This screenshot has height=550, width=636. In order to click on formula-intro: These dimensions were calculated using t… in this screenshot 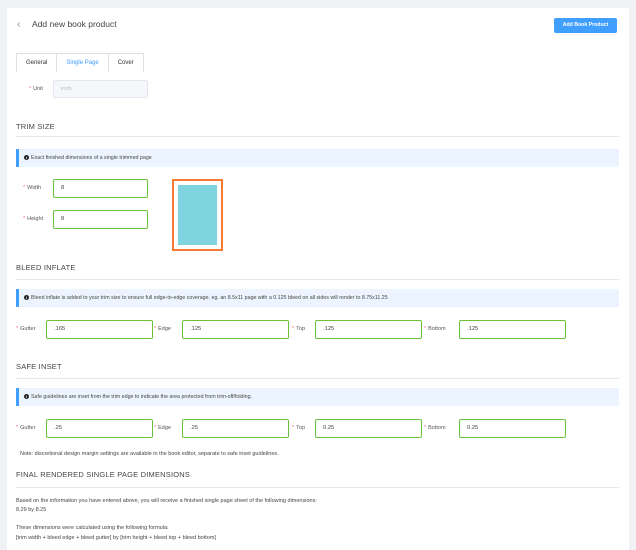, I will do `click(92, 528)`.